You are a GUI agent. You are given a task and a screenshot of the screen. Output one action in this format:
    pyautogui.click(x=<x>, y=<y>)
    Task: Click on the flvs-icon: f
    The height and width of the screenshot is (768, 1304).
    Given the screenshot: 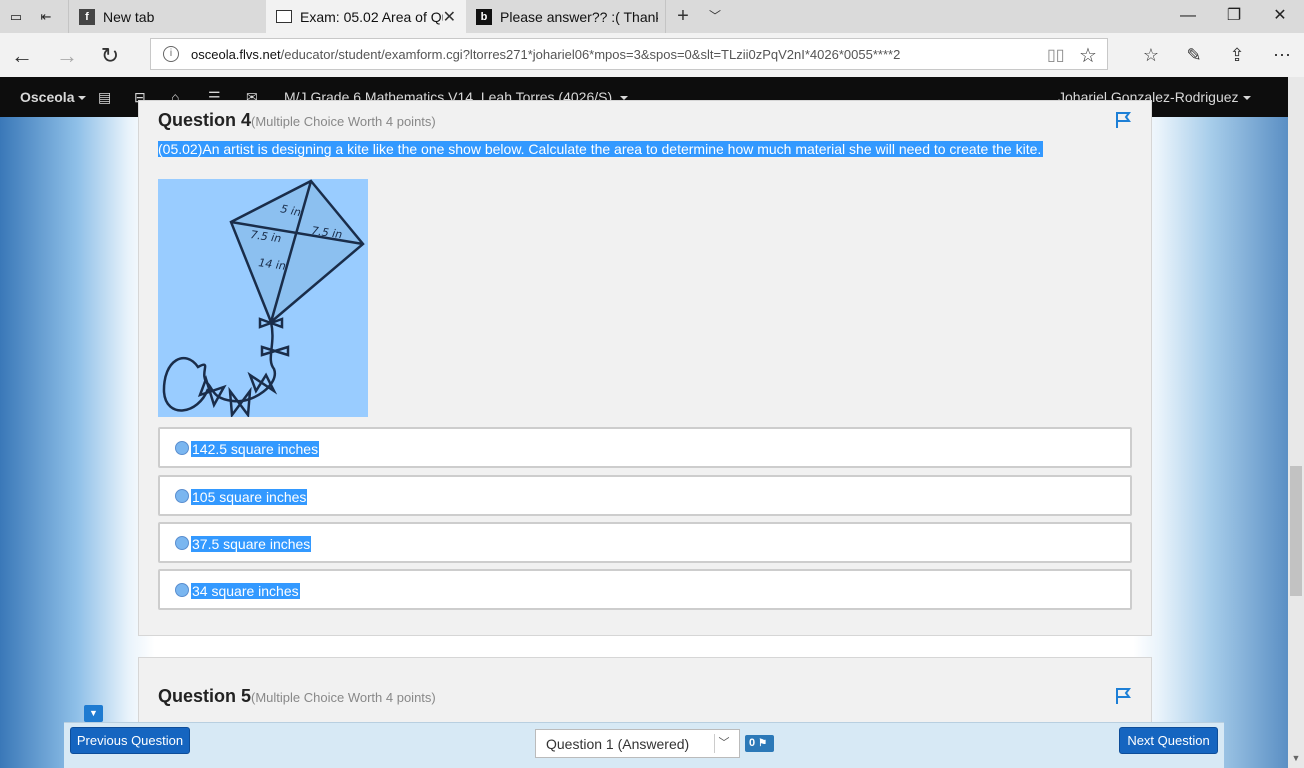 What is the action you would take?
    pyautogui.click(x=87, y=16)
    